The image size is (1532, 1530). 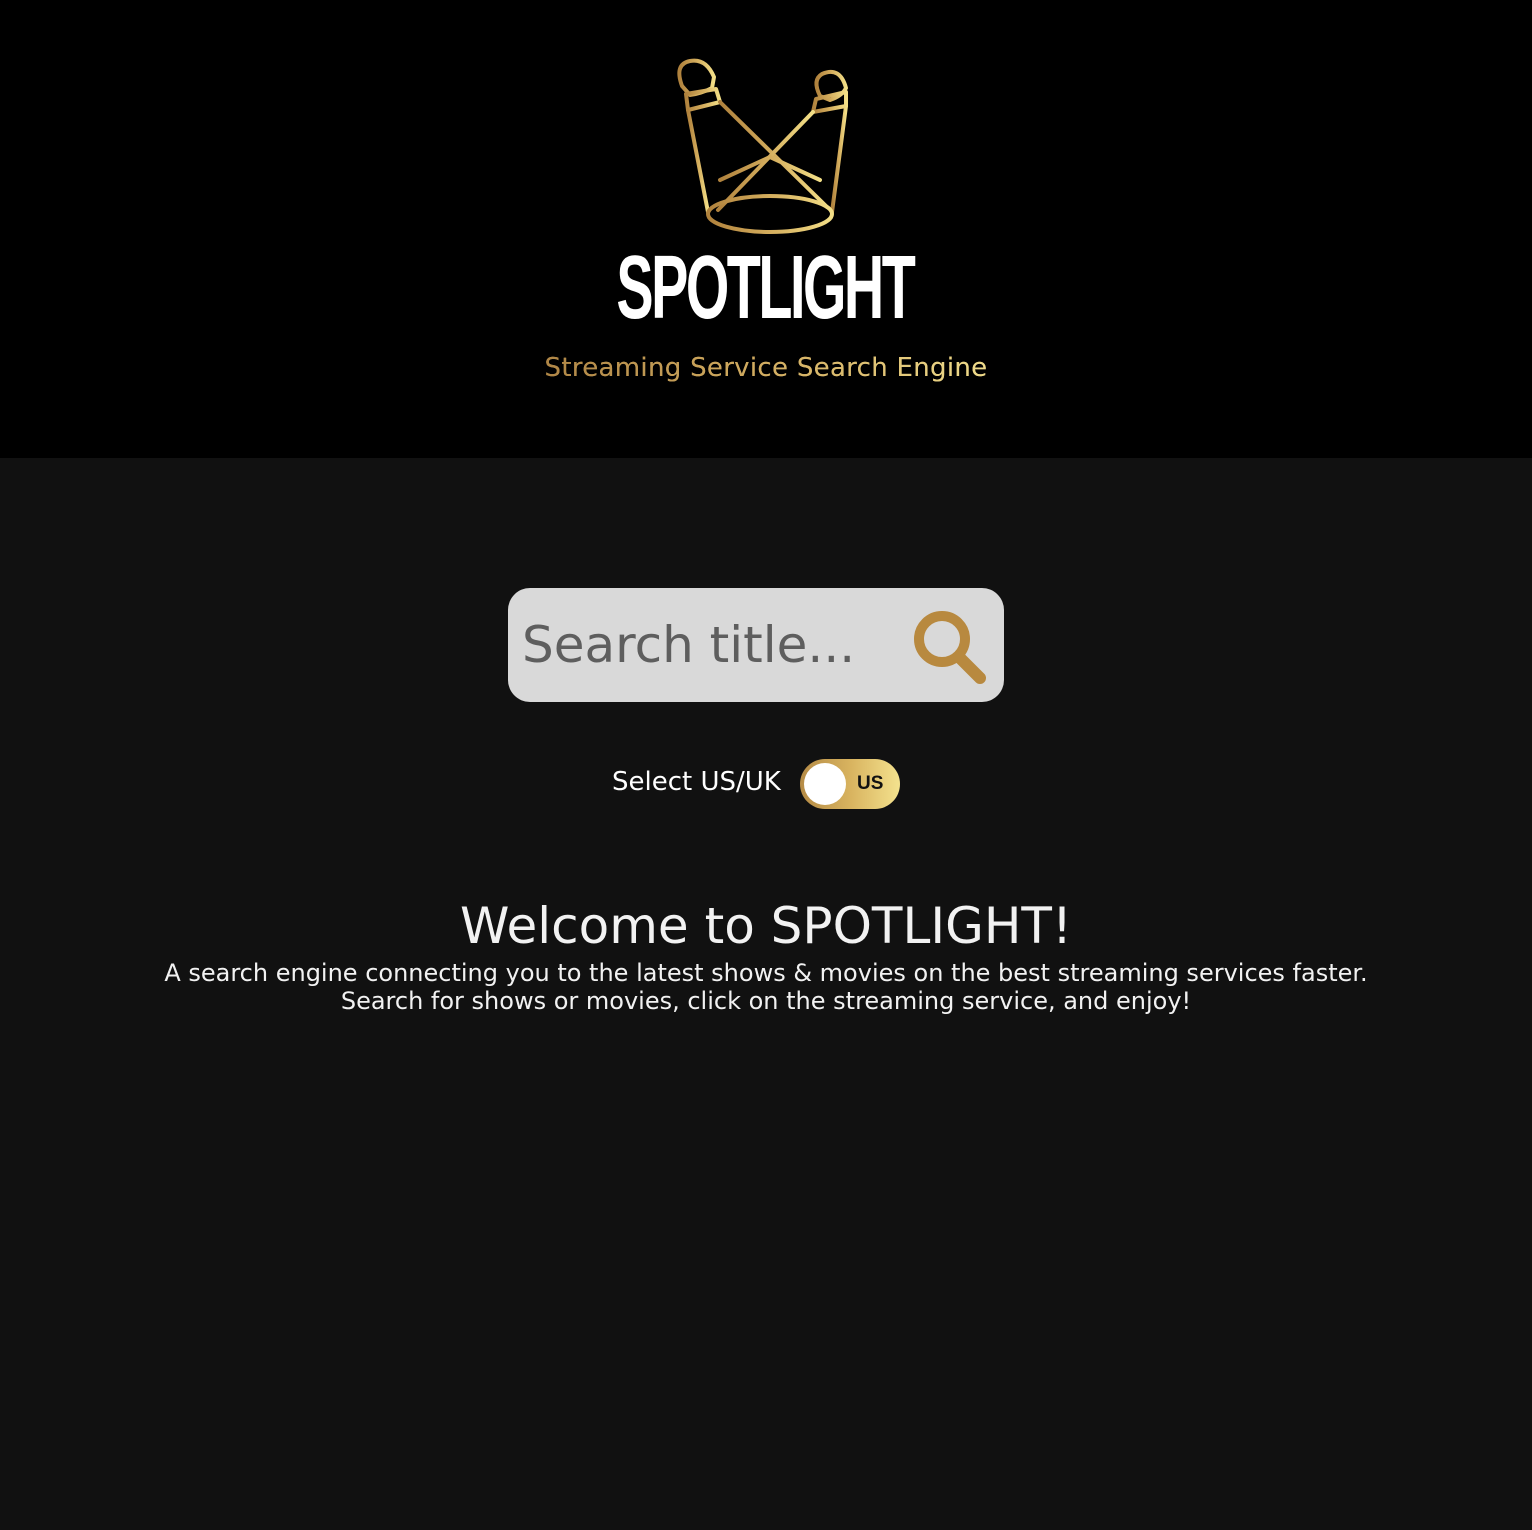 What do you see at coordinates (850, 784) in the screenshot?
I see `region-toggle: US` at bounding box center [850, 784].